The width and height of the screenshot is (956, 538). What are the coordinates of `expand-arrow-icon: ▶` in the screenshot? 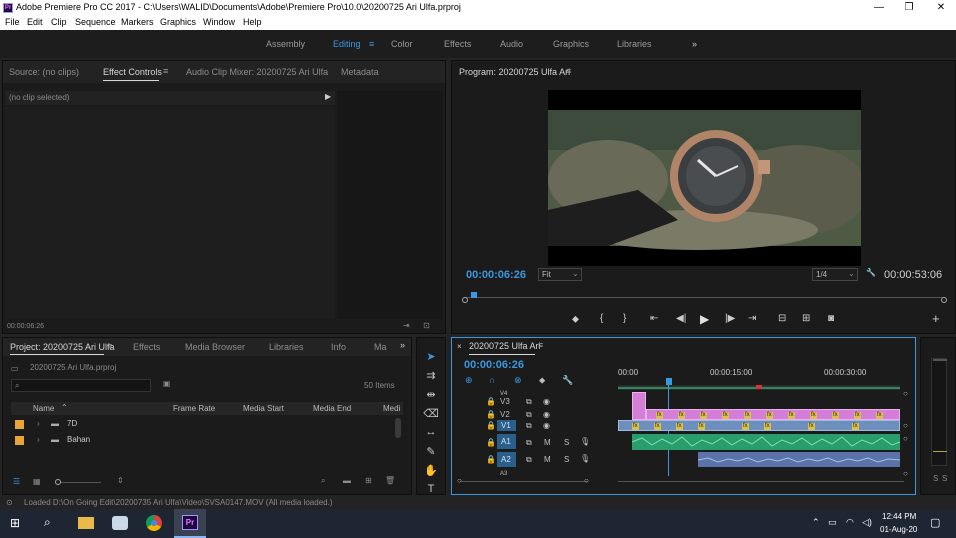 It's located at (328, 96).